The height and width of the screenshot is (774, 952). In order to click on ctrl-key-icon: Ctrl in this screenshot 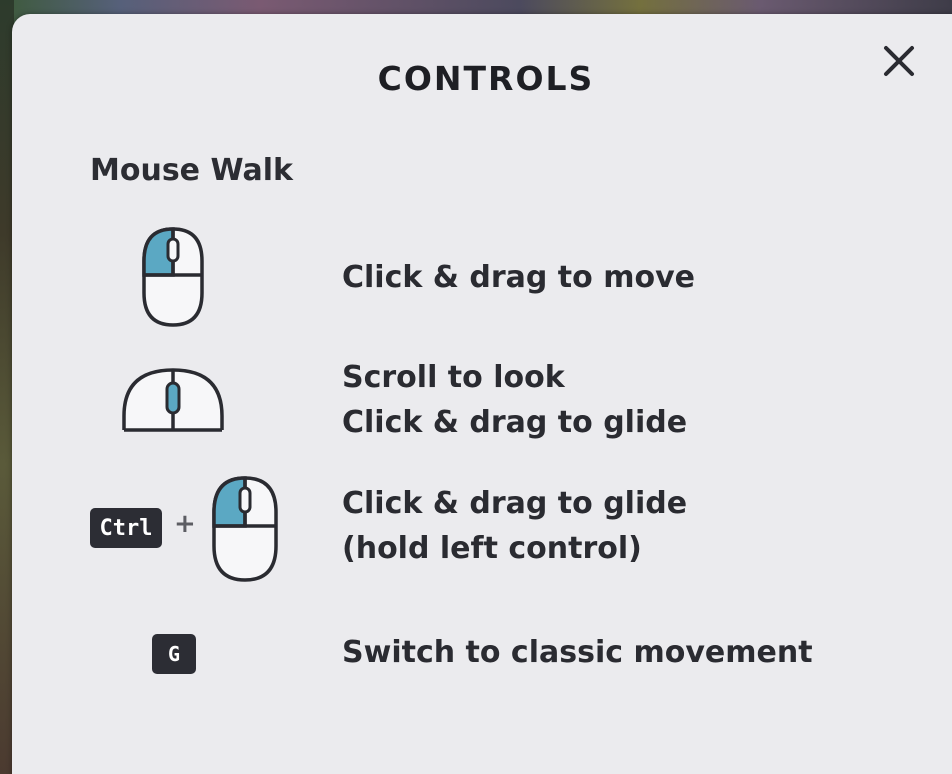, I will do `click(126, 528)`.